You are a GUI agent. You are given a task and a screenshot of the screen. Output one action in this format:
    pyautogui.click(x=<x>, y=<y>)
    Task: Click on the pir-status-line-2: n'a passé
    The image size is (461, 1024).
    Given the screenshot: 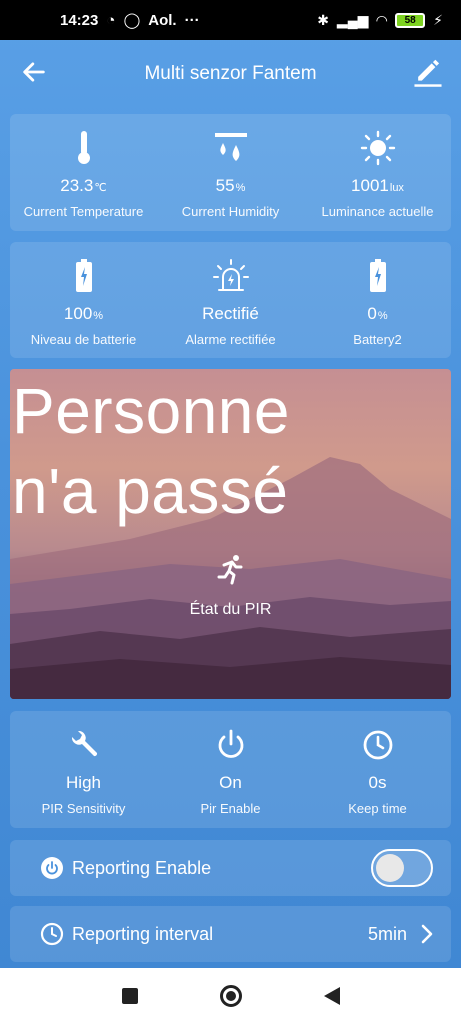 What is the action you would take?
    pyautogui.click(x=150, y=491)
    